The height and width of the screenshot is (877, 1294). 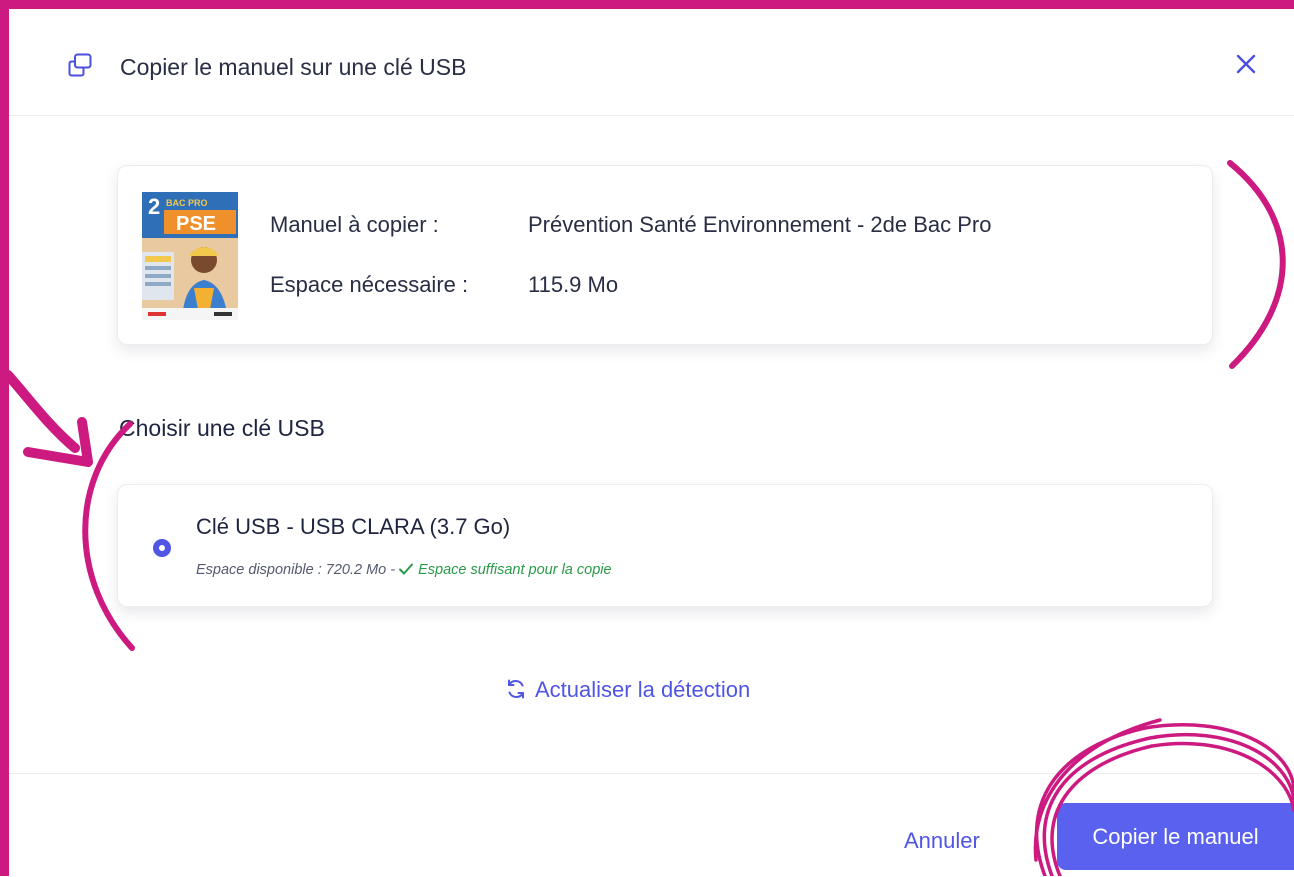 I want to click on choose-usb-heading: Choisir une clé USB, so click(x=222, y=428).